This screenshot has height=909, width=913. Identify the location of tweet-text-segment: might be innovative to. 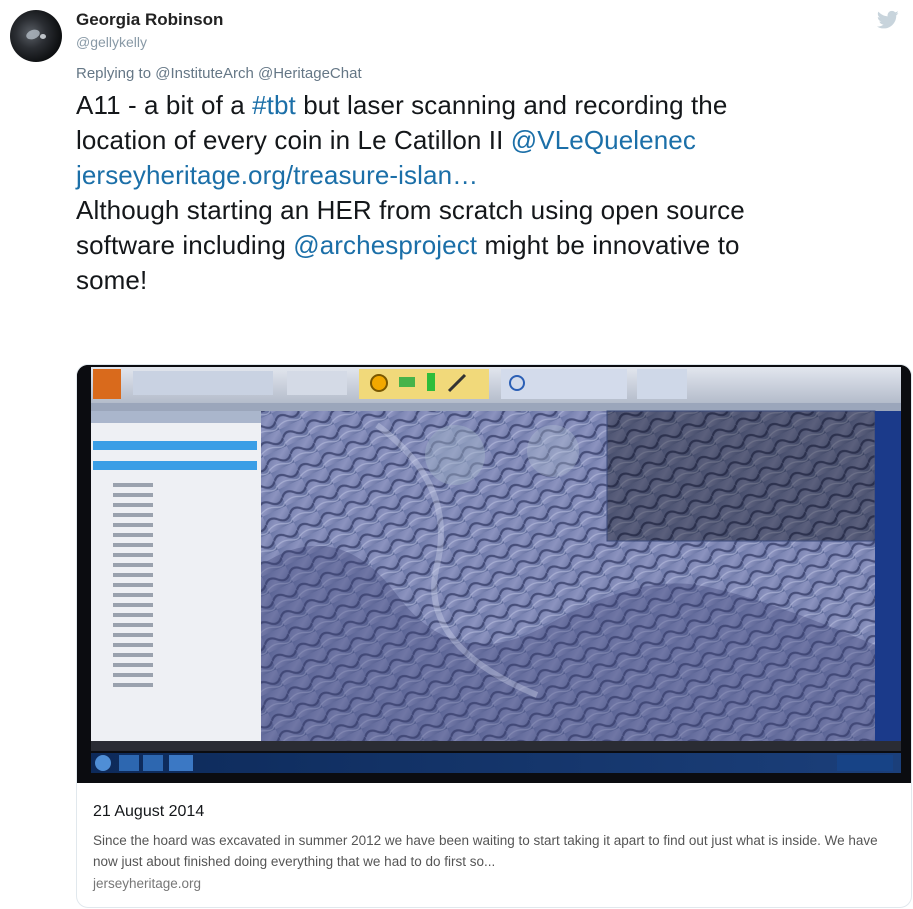
(608, 245).